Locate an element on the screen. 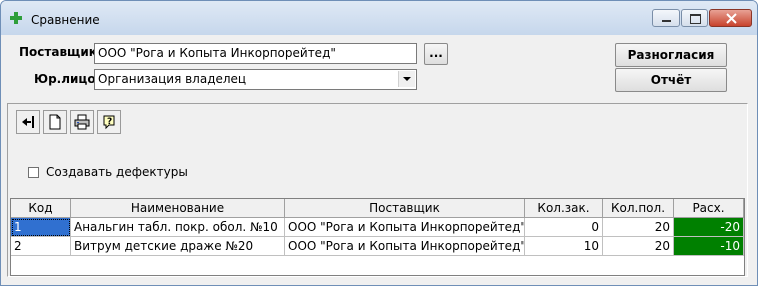 The image size is (758, 286). maximize-button is located at coordinates (694, 18).